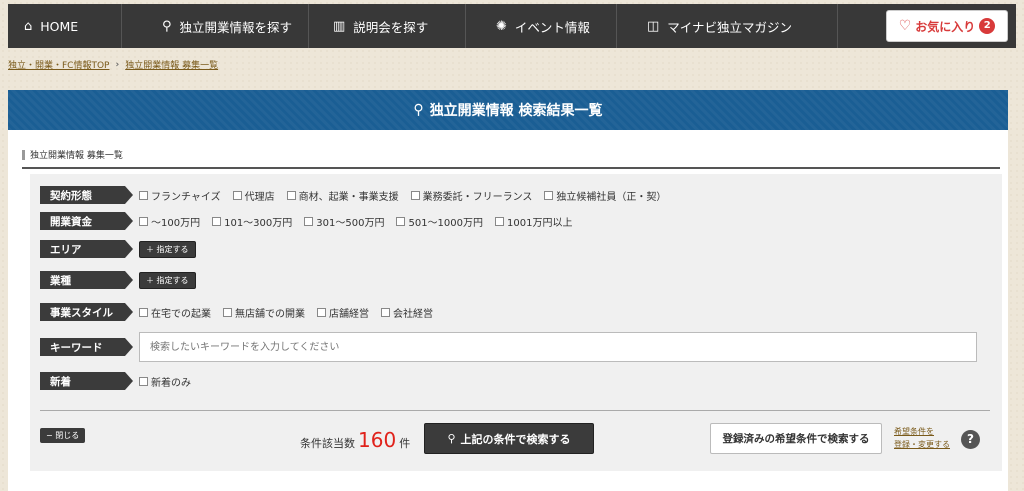  I want to click on checkbox-contract-support: 商材、起業・事業支援, so click(342, 195).